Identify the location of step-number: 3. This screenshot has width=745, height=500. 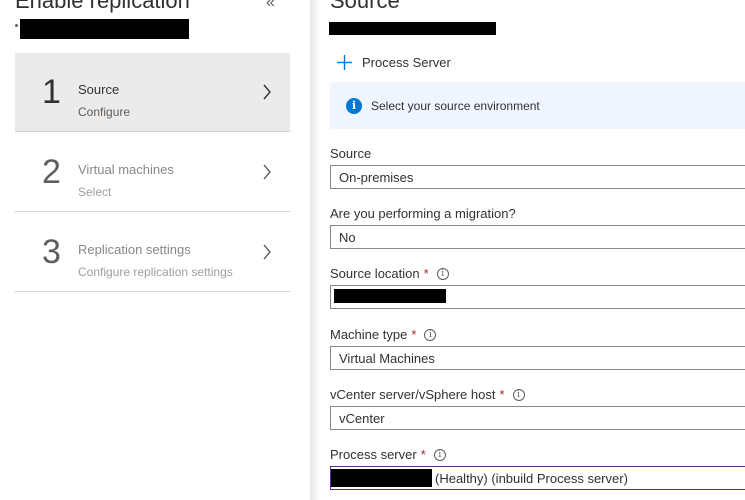
(51, 252).